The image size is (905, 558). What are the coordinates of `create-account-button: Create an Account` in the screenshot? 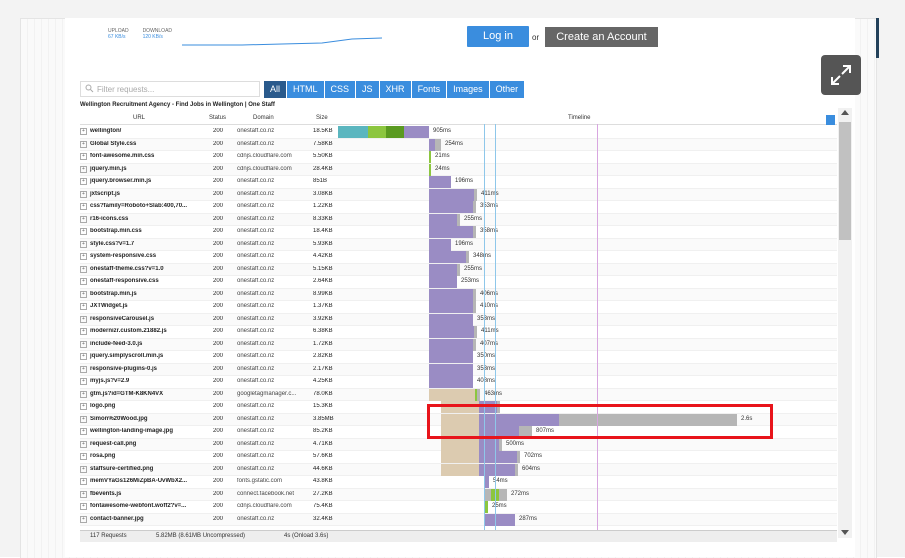 It's located at (601, 37).